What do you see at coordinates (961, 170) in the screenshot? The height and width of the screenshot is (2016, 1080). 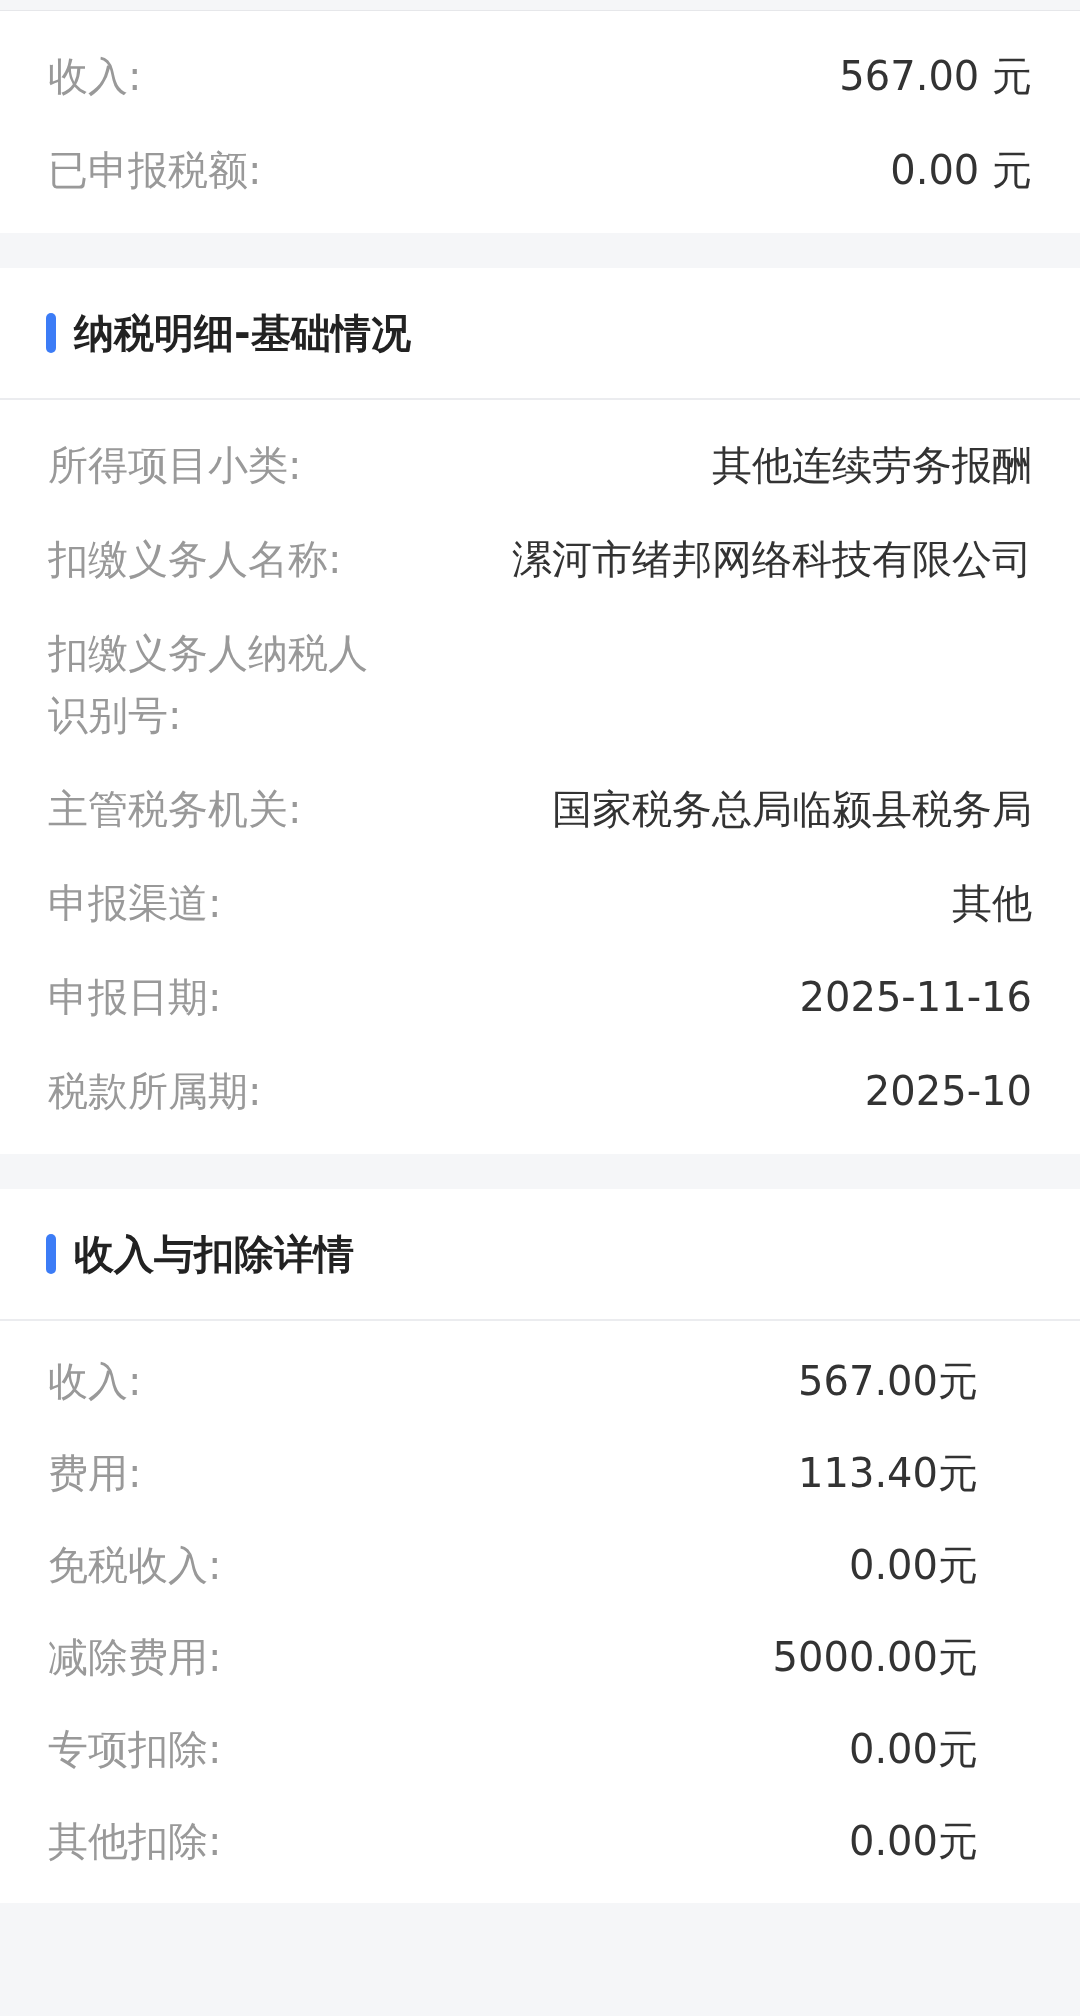 I see `field-value: 0.00 元` at bounding box center [961, 170].